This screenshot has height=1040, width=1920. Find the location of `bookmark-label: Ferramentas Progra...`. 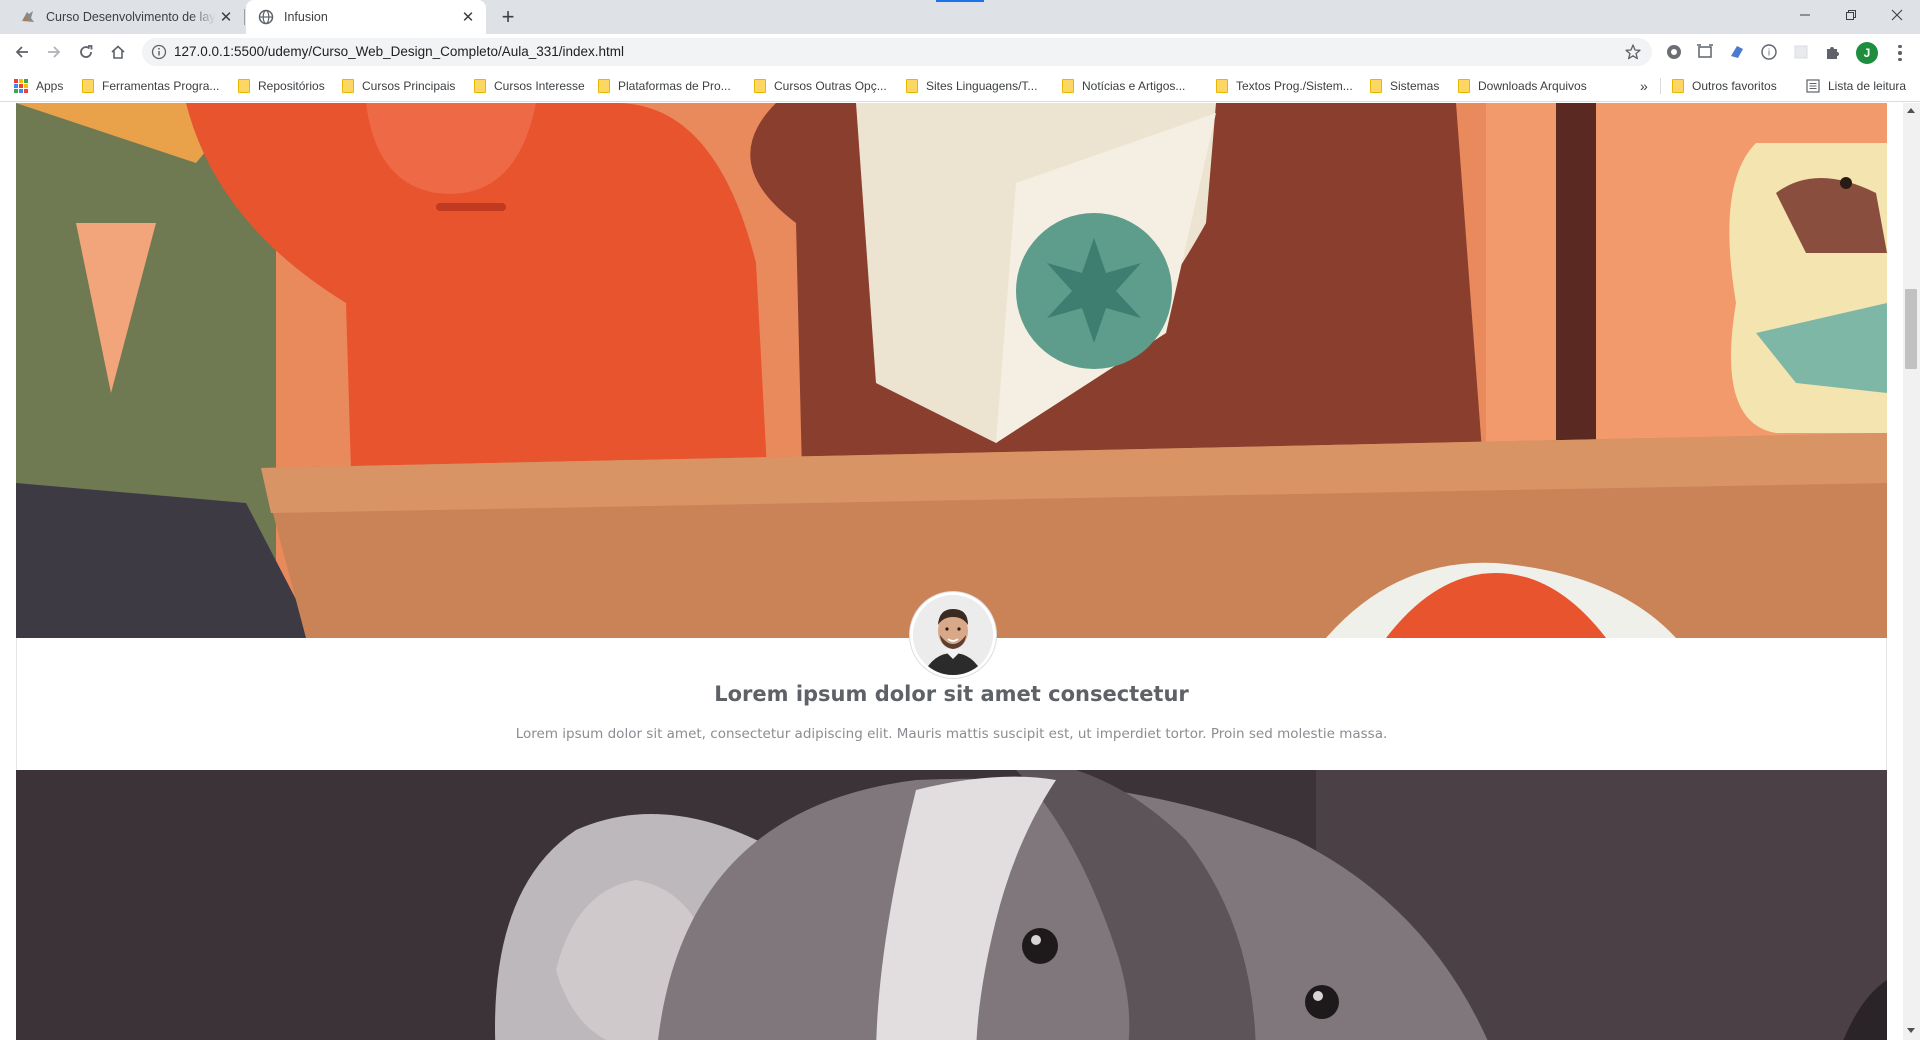

bookmark-label: Ferramentas Progra... is located at coordinates (161, 85).